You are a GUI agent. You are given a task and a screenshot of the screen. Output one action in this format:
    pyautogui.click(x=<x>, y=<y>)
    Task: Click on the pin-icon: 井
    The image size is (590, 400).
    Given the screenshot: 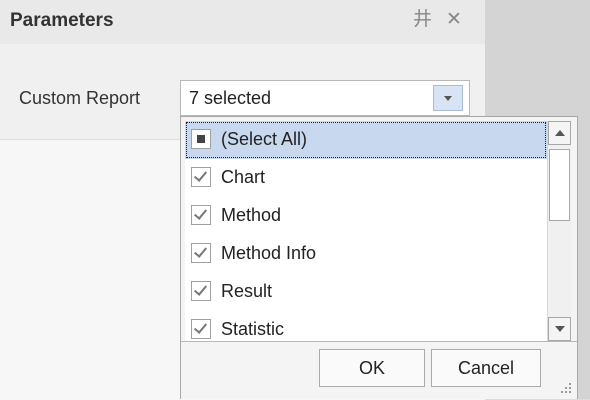 What is the action you would take?
    pyautogui.click(x=422, y=20)
    